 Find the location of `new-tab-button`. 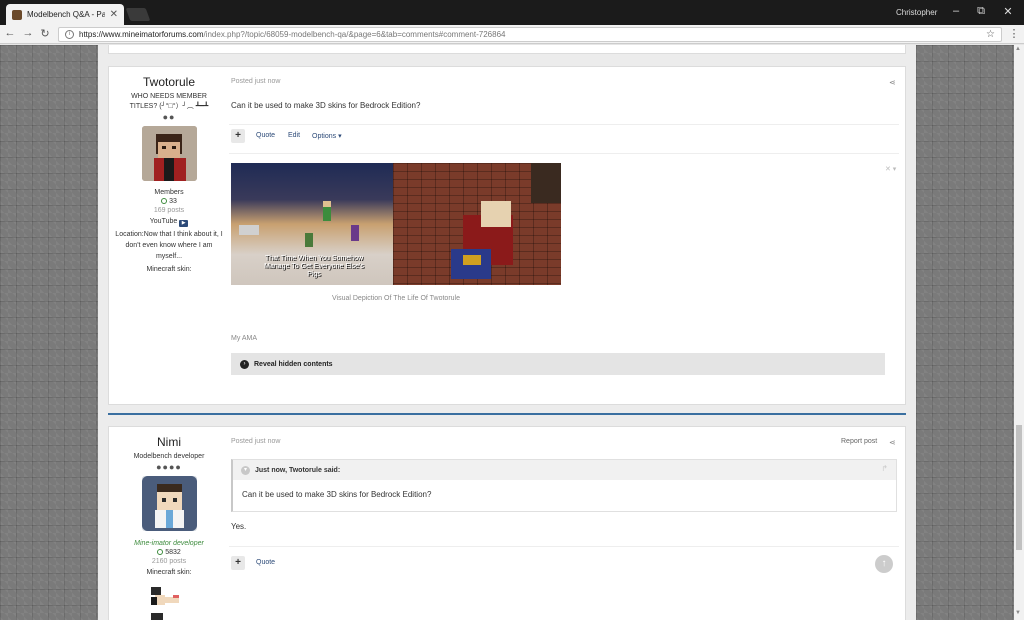

new-tab-button is located at coordinates (138, 14).